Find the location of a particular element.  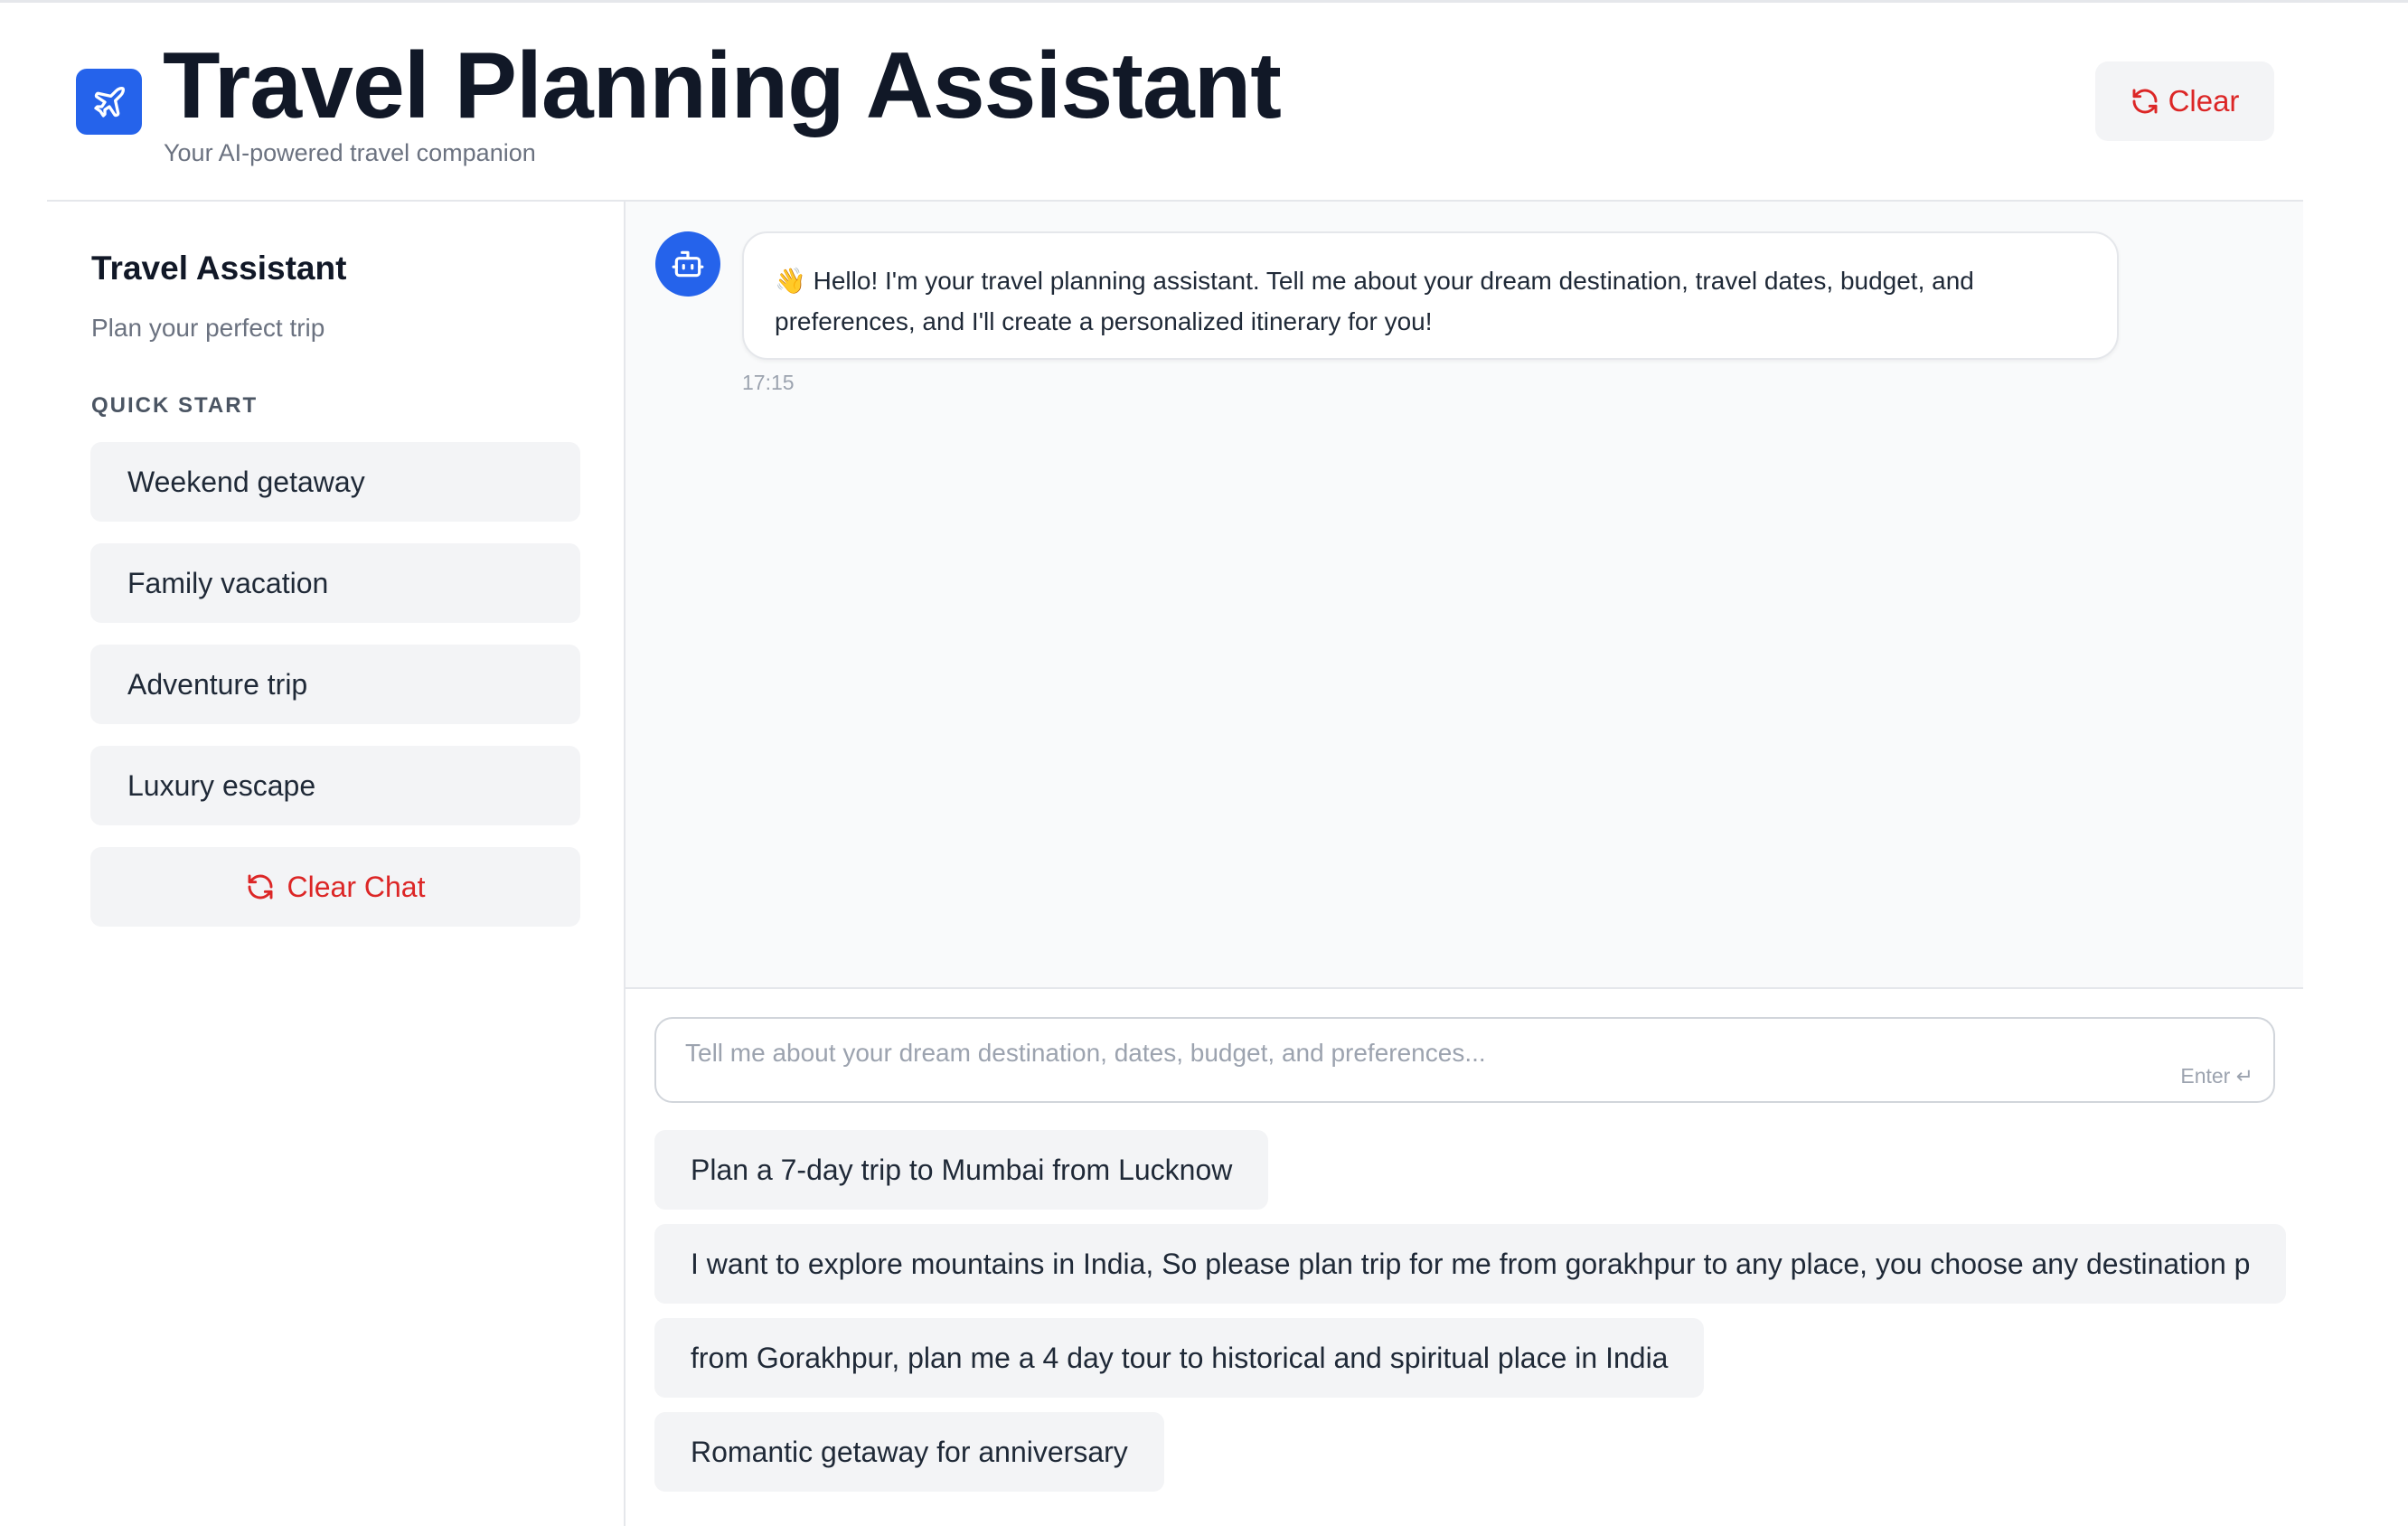

sidebar-subtitle: Plan your perfect trip is located at coordinates (208, 328).